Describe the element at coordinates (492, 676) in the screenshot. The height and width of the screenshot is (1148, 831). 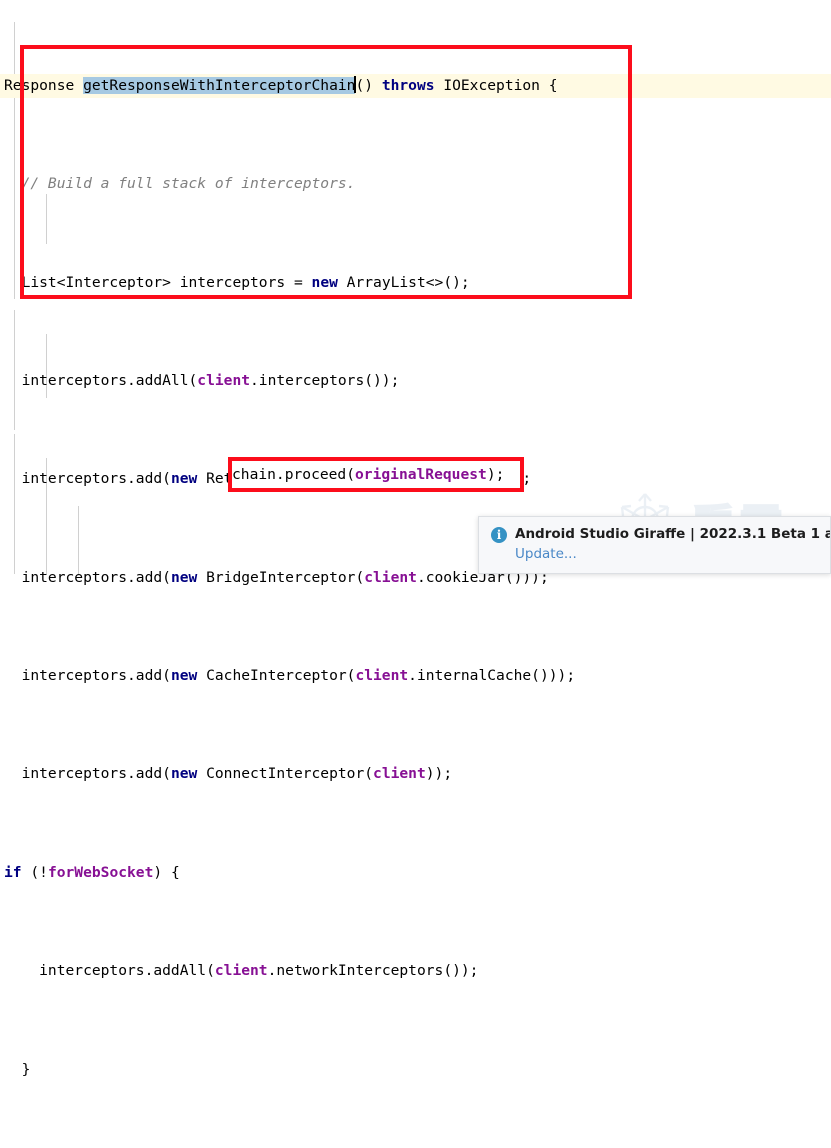
I see `code-token: .internalCache()));` at that location.